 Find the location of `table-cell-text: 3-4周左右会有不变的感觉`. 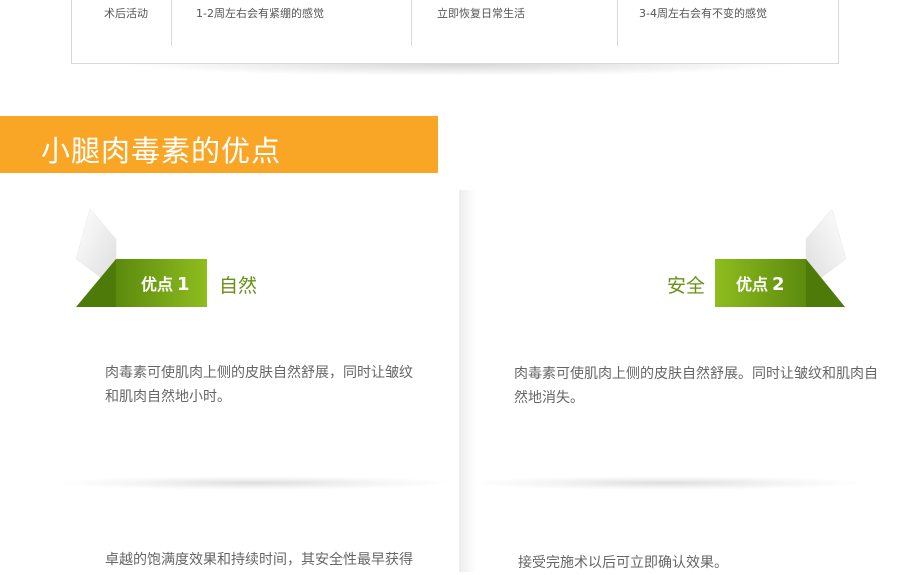

table-cell-text: 3-4周左右会有不变的感觉 is located at coordinates (703, 13).